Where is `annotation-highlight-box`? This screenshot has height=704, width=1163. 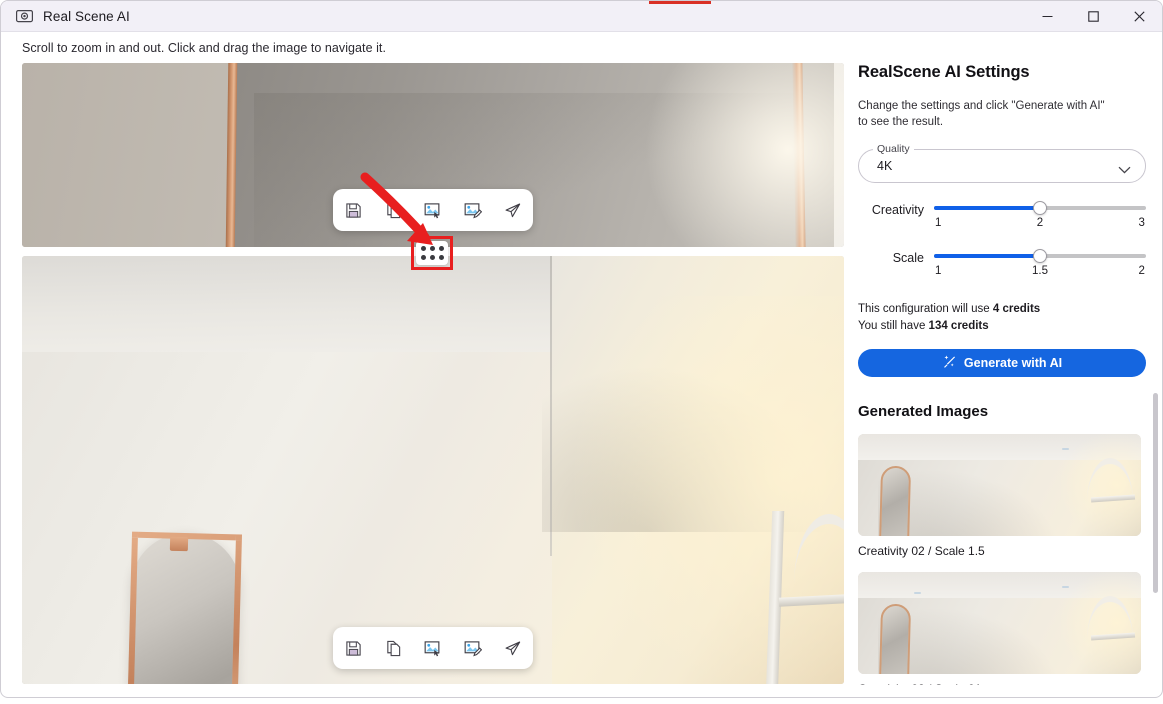 annotation-highlight-box is located at coordinates (432, 253).